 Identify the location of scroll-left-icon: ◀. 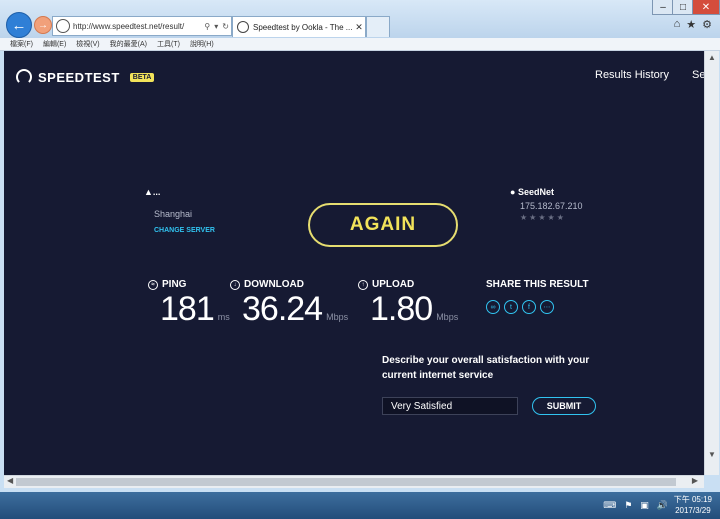
(10, 480).